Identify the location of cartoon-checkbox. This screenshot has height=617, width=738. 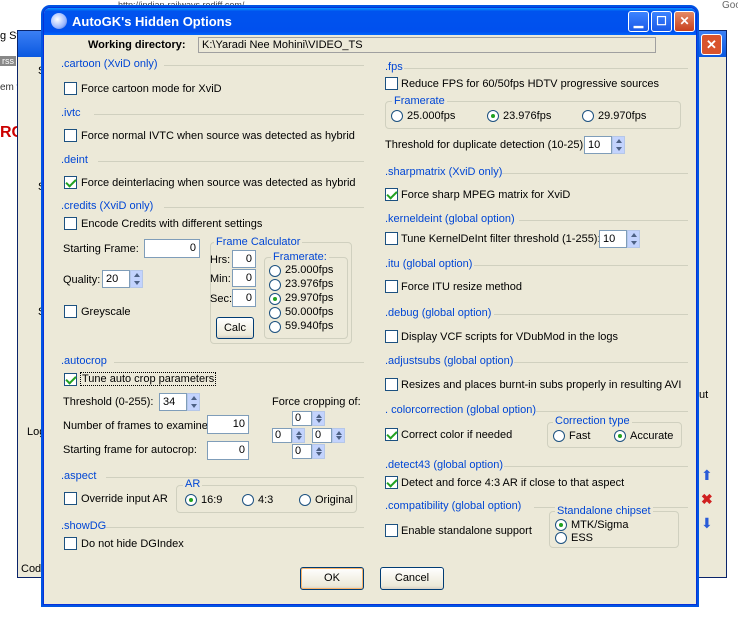
(70, 88).